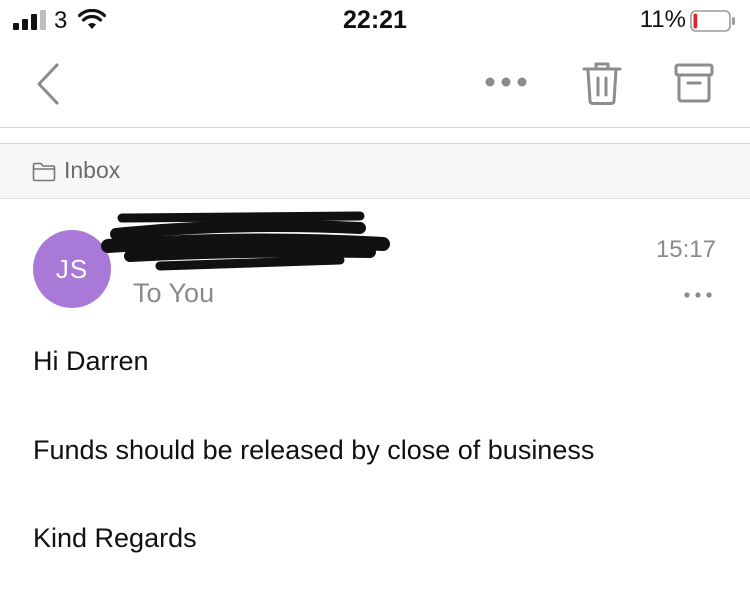 The image size is (750, 591). I want to click on status-time: 22:21, so click(375, 20).